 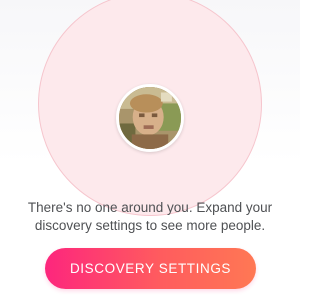 I want to click on profile-photo, so click(x=150, y=118).